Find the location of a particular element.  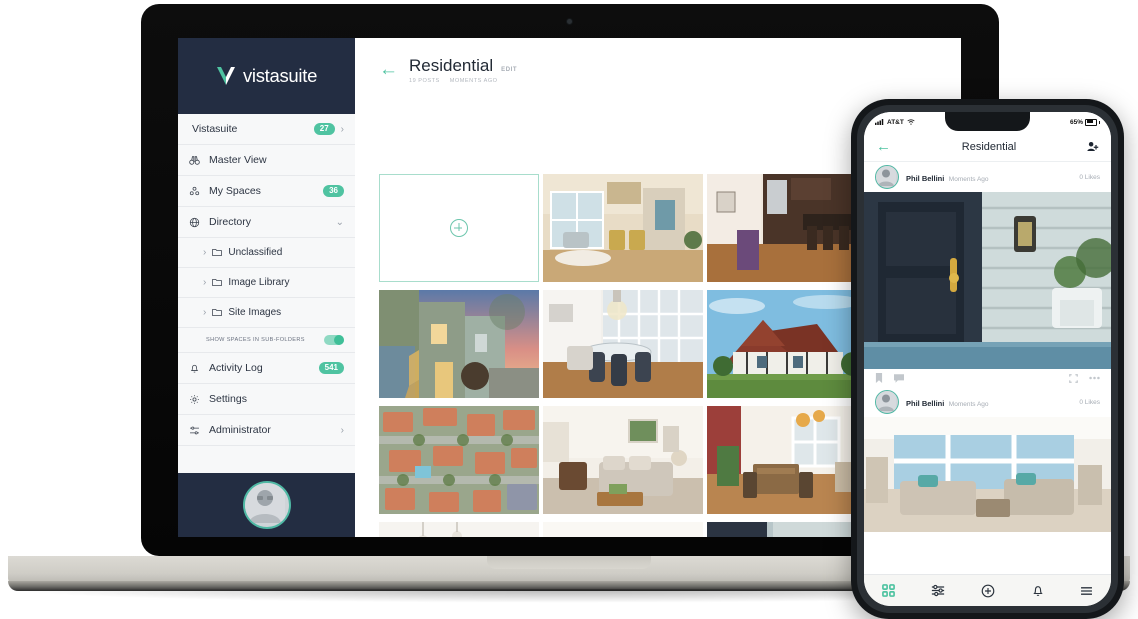

sidebar-folder-unclassified: › Unclassified is located at coordinates (266, 253).